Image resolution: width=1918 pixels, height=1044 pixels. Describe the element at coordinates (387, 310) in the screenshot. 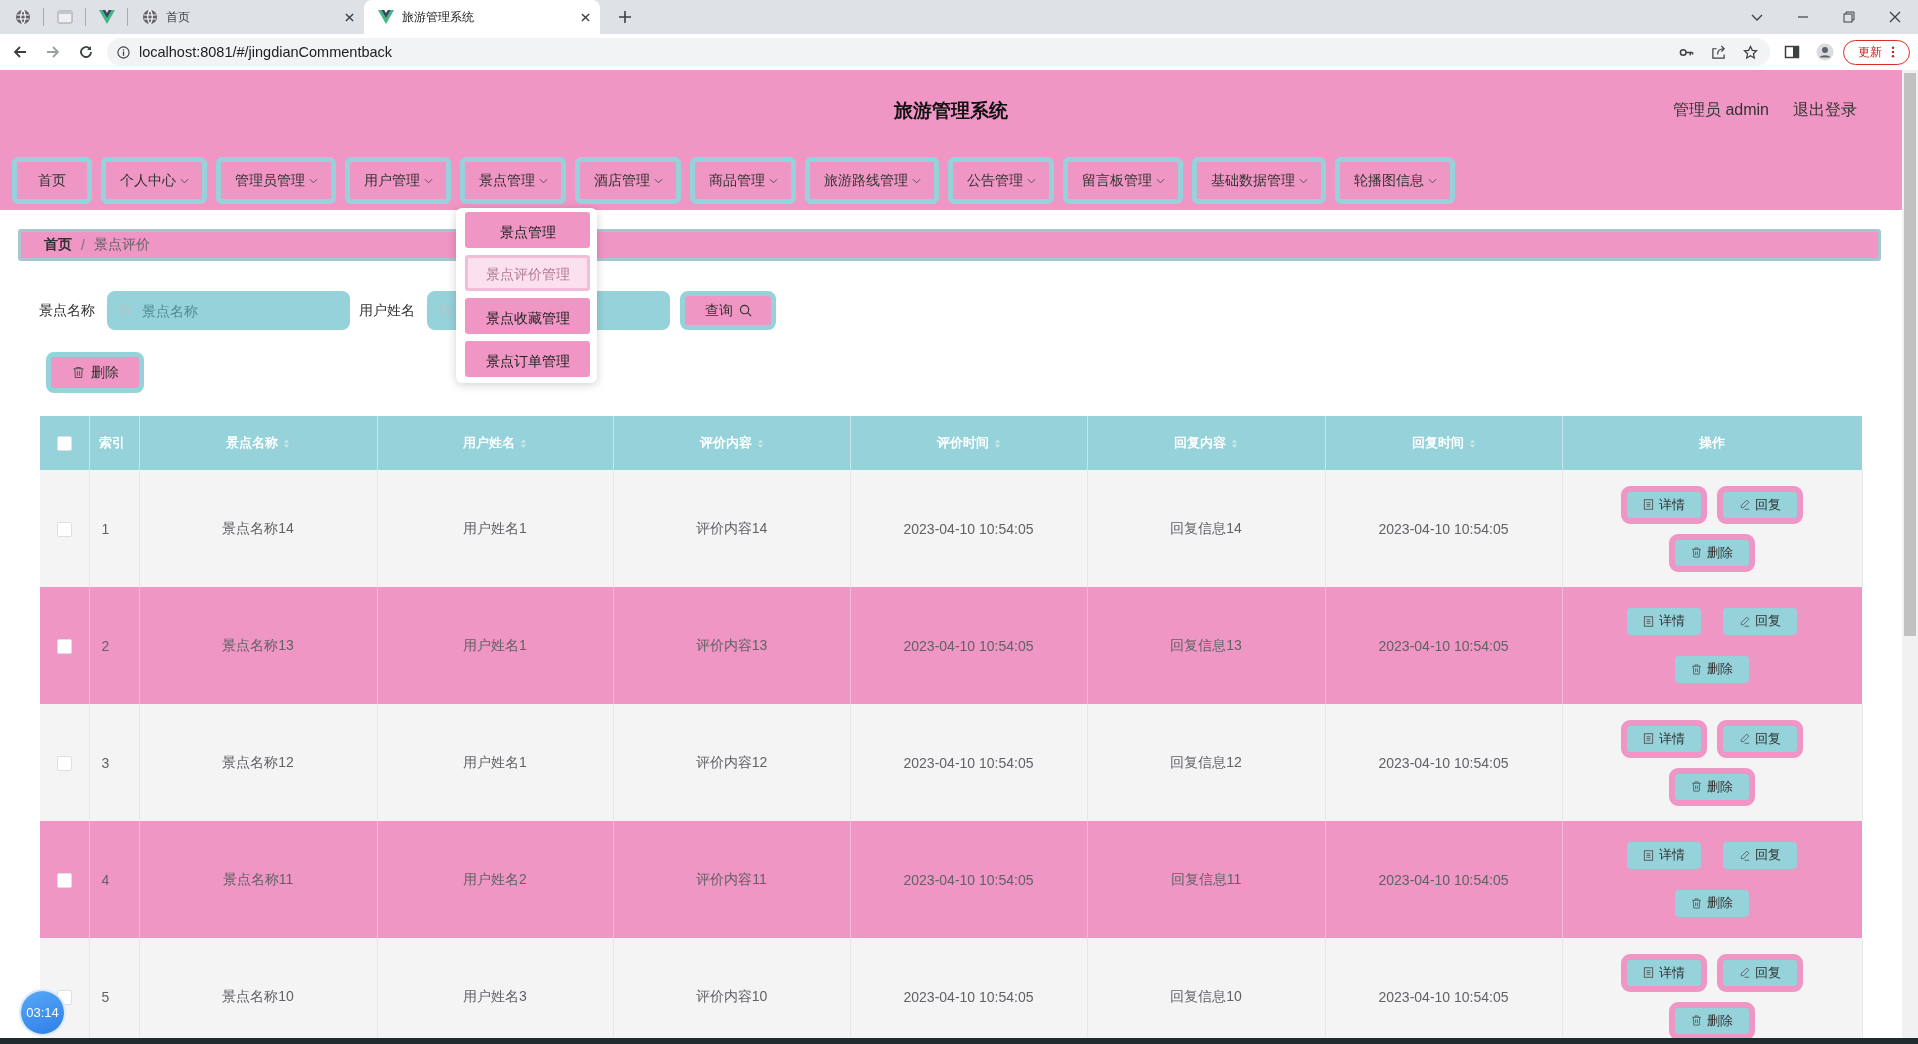

I see `field-label: 用户姓名` at that location.